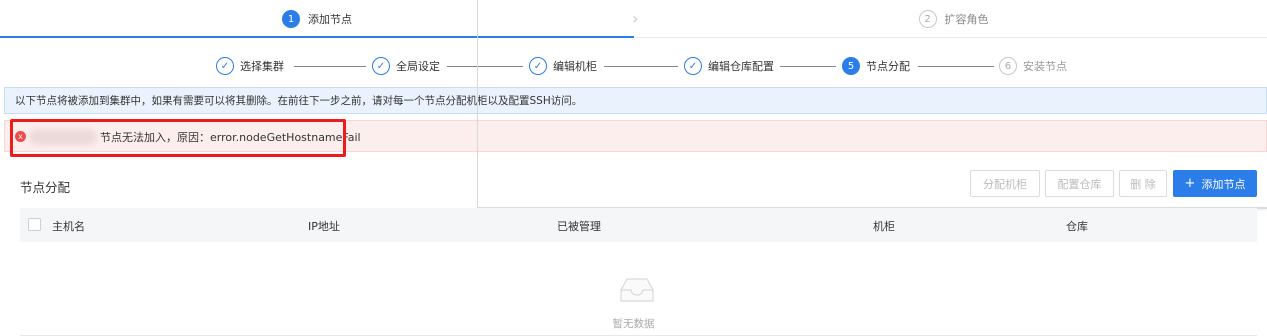 The width and height of the screenshot is (1267, 336). Describe the element at coordinates (1079, 183) in the screenshot. I see `config-repo-button: 配置仓库` at that location.